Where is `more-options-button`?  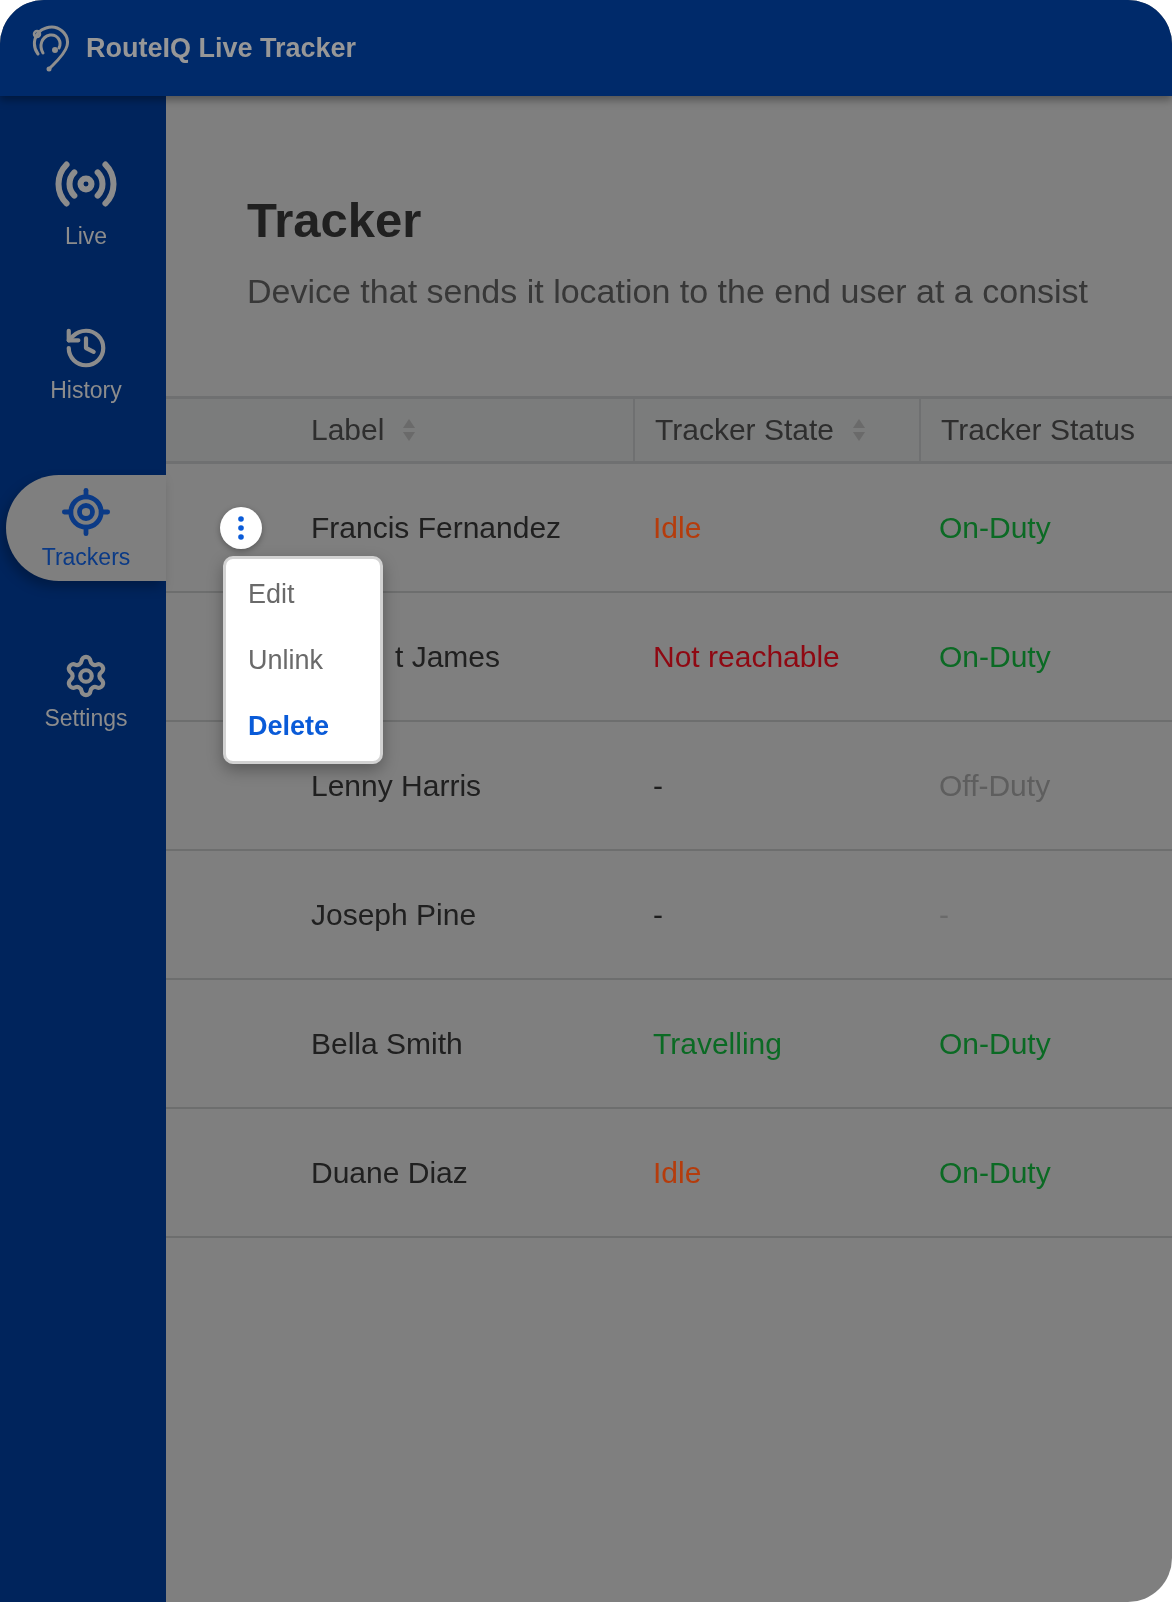
more-options-button is located at coordinates (241, 527).